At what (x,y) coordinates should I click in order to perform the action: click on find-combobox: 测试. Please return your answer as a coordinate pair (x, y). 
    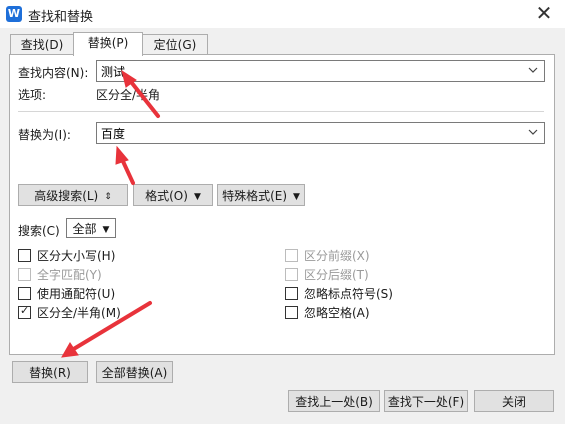
    Looking at the image, I should click on (320, 71).